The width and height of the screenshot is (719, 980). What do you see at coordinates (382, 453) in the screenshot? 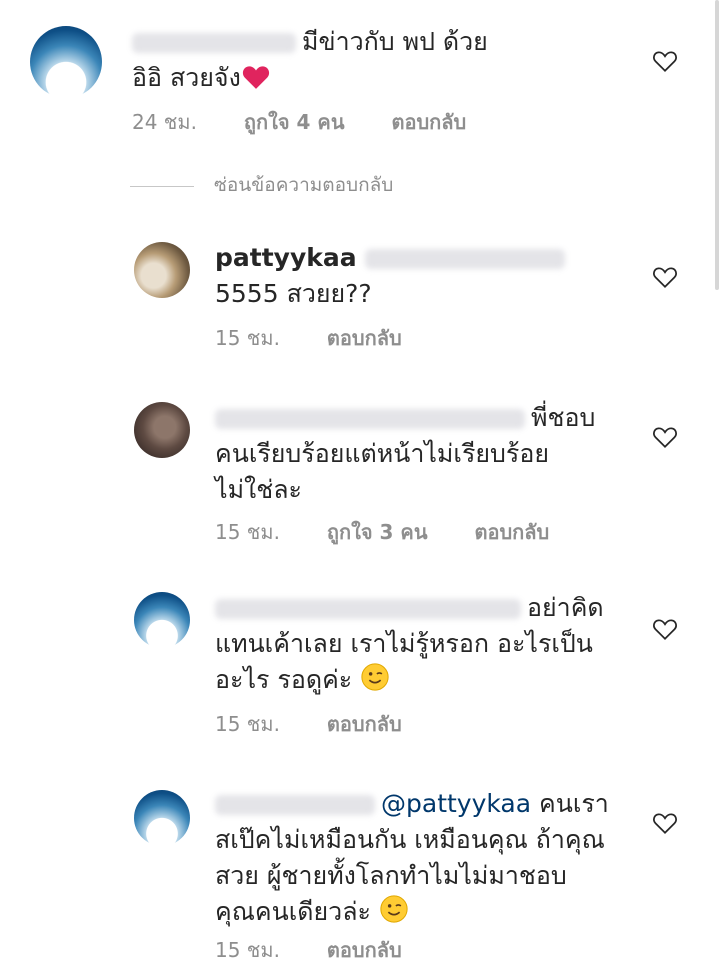
I see `comment-line: คนเรียบร้อยแต่หน้าไม่เรียบร้อย` at bounding box center [382, 453].